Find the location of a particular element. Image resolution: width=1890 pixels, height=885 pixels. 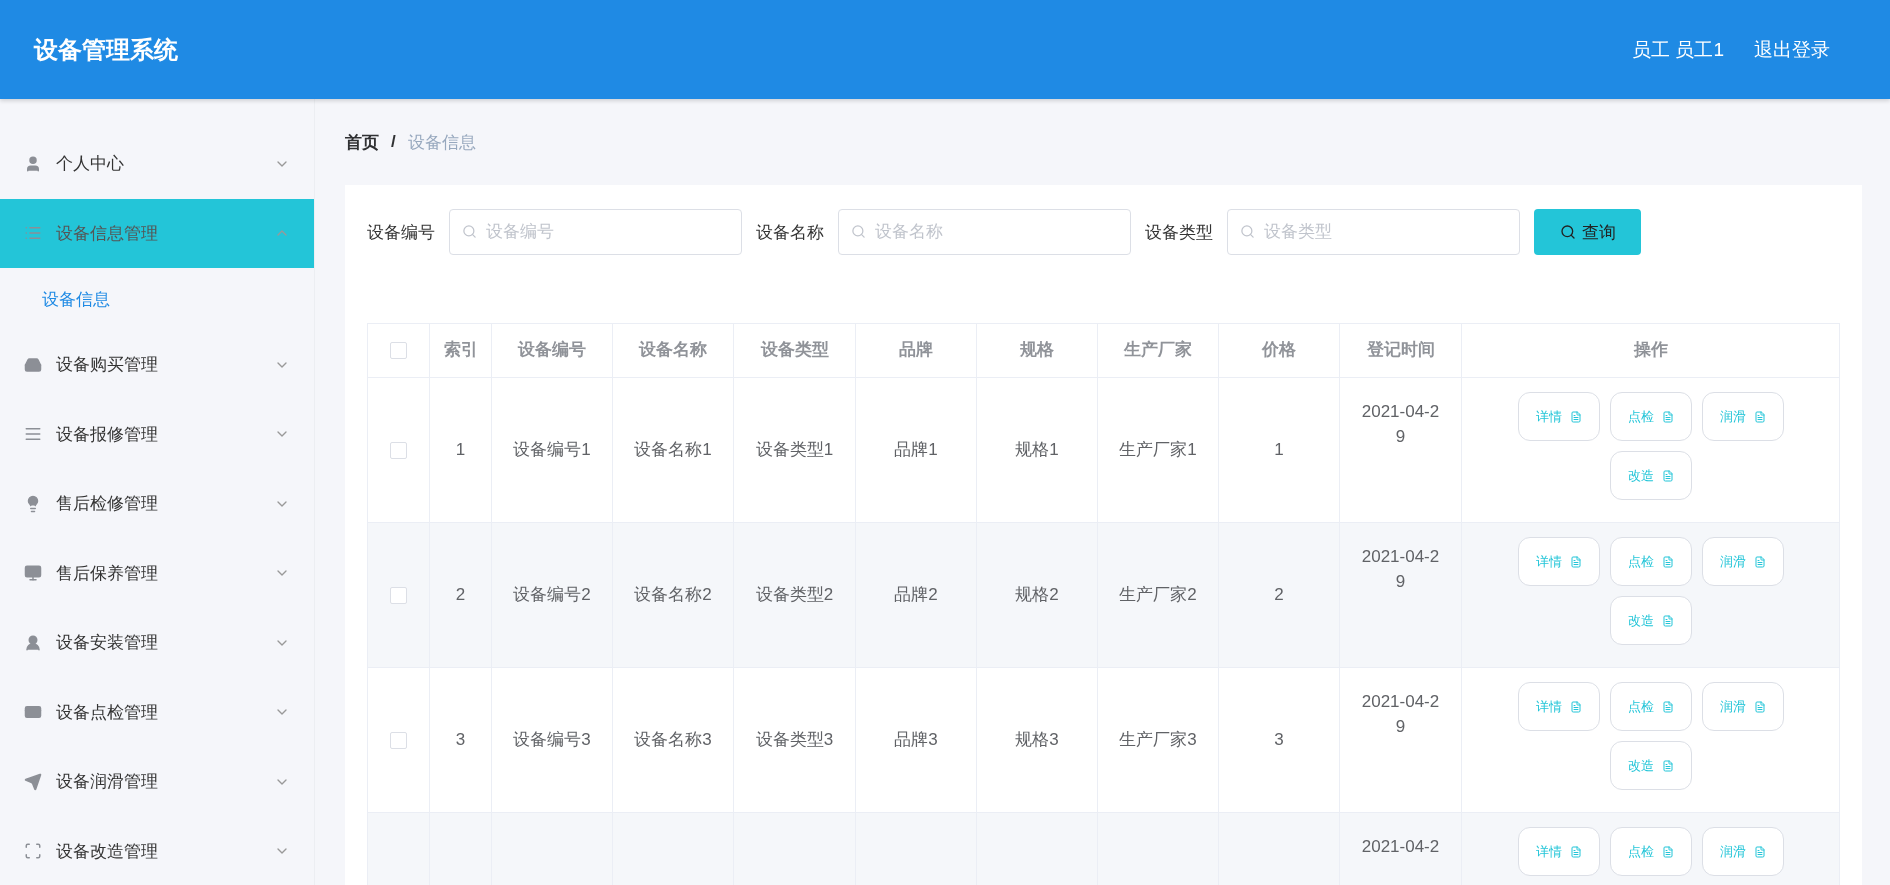

field-label: 设备编号 is located at coordinates (401, 232).